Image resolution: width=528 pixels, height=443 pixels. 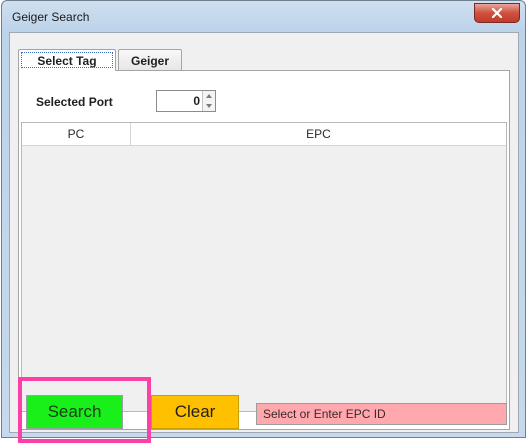 I want to click on clear-button: Clear, so click(x=195, y=412).